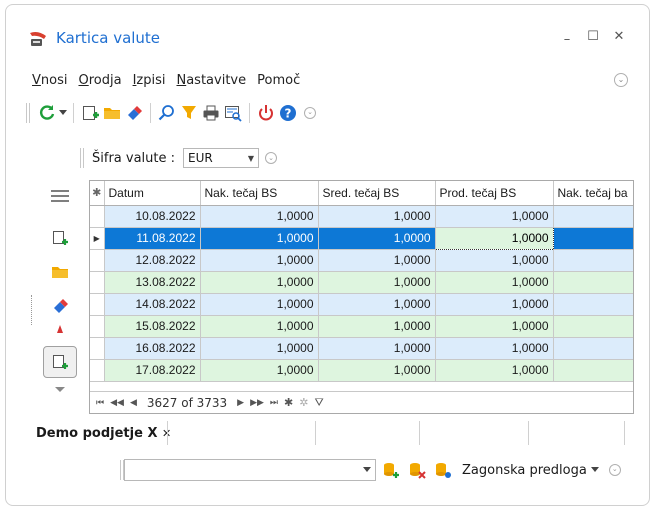 The height and width of the screenshot is (511, 656). I want to click on menu-izpisi: Izpisi, so click(149, 83).